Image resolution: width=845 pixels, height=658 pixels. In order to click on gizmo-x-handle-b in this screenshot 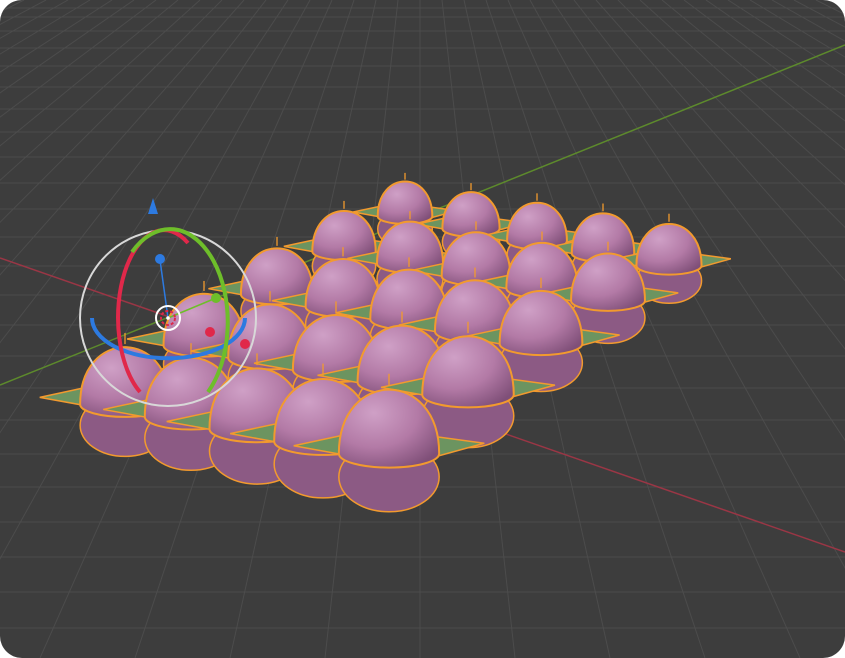, I will do `click(245, 344)`.